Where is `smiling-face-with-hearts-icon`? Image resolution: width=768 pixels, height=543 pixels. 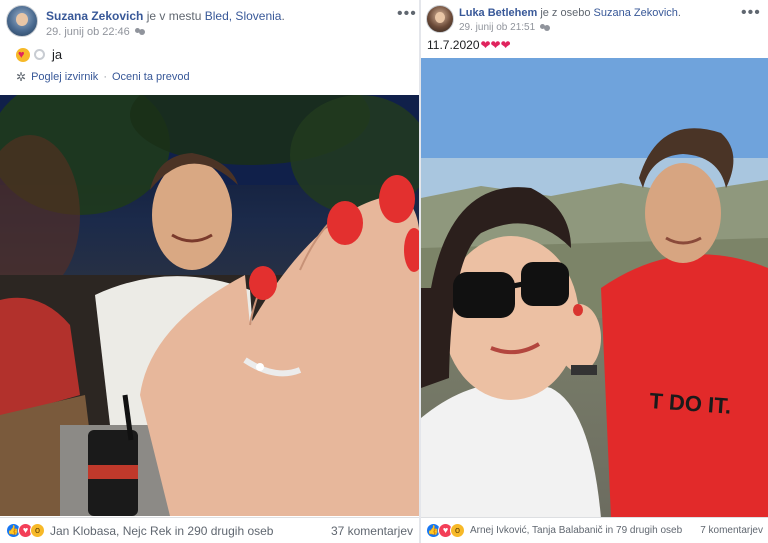 smiling-face-with-hearts-icon is located at coordinates (23, 54).